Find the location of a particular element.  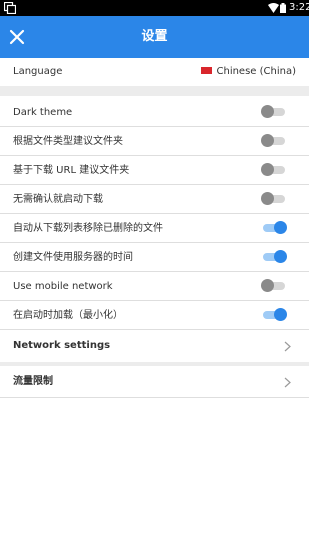

setting-suggest-folder-by-url: 基于下载 URL 建议文件夹 is located at coordinates (154, 170).